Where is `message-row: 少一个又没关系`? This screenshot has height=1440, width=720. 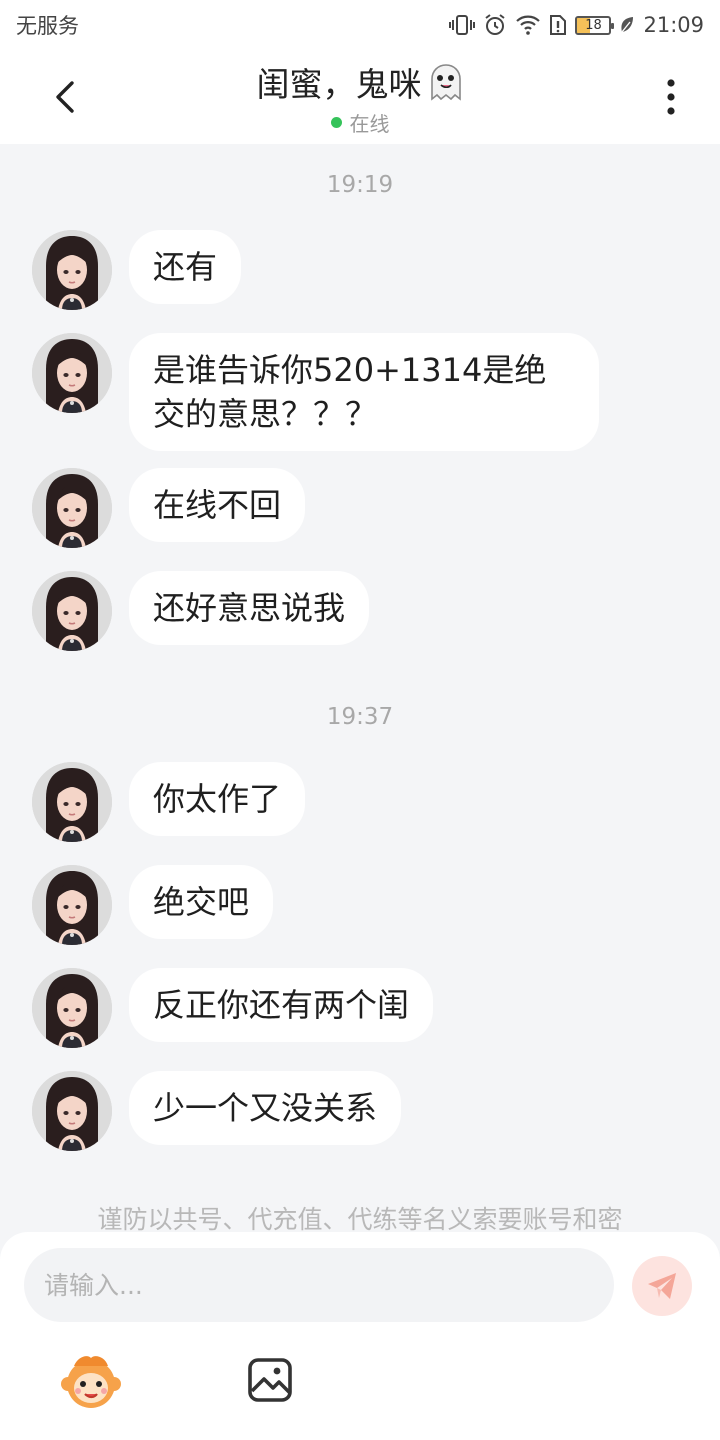 message-row: 少一个又没关系 is located at coordinates (217, 1111).